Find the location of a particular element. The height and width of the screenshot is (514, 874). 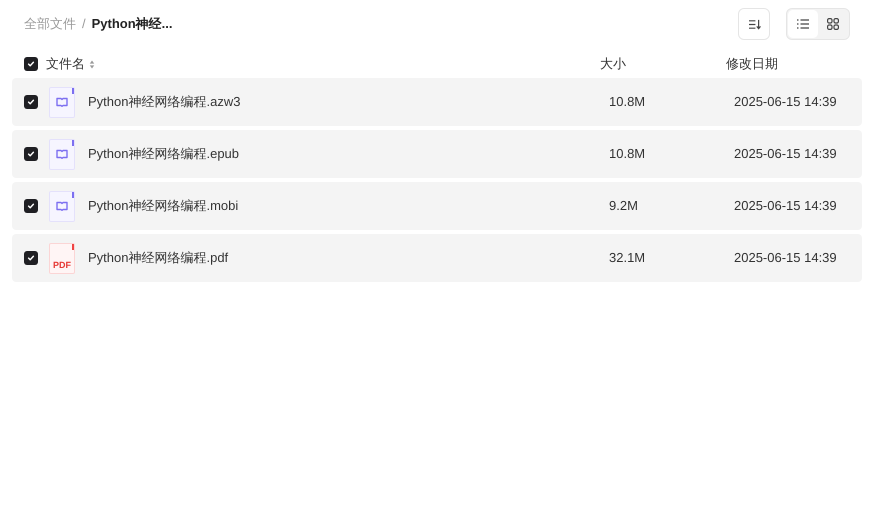

file-size: 32.1M is located at coordinates (627, 258).